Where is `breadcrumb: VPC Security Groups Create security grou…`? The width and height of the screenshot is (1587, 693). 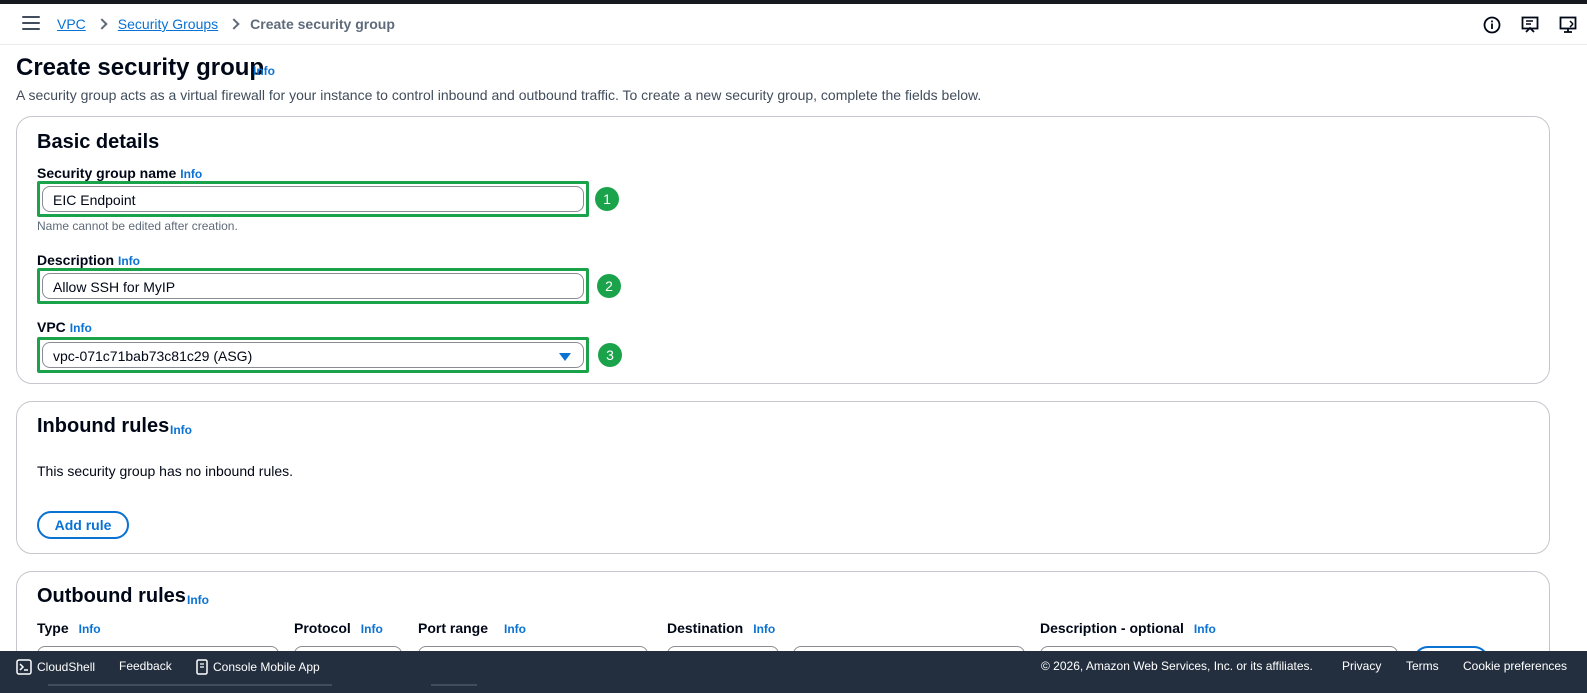
breadcrumb: VPC Security Groups Create security grou… is located at coordinates (226, 24).